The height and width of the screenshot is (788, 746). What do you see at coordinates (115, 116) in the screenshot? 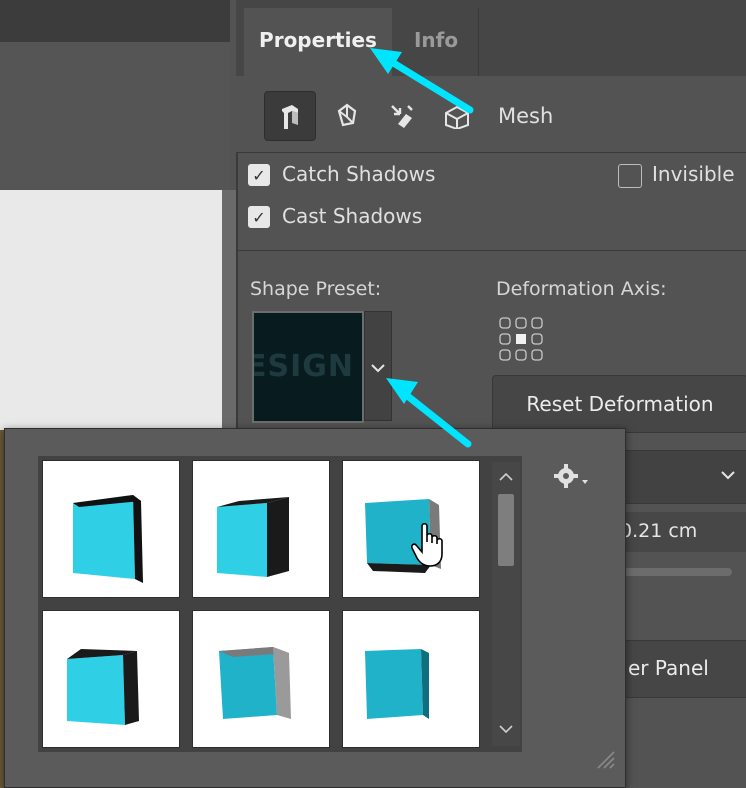
I see `canvas-pasteboard` at bounding box center [115, 116].